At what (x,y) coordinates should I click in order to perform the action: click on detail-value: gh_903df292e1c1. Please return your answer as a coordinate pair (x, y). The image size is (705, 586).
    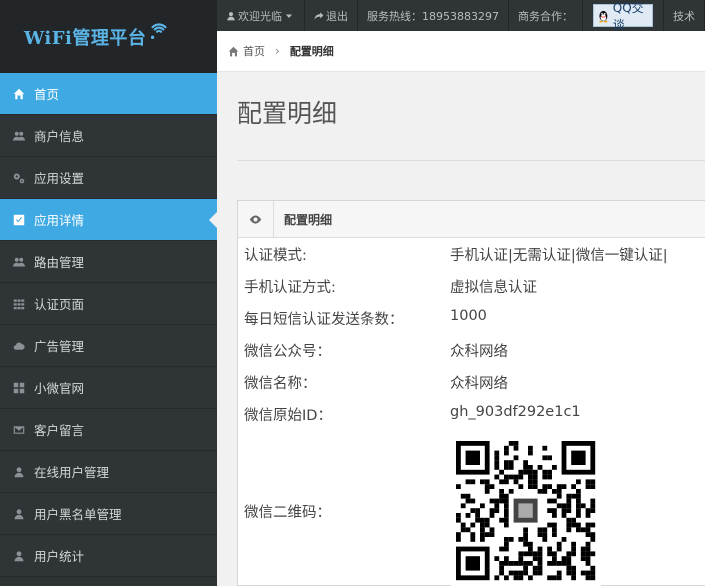
    Looking at the image, I should click on (515, 412).